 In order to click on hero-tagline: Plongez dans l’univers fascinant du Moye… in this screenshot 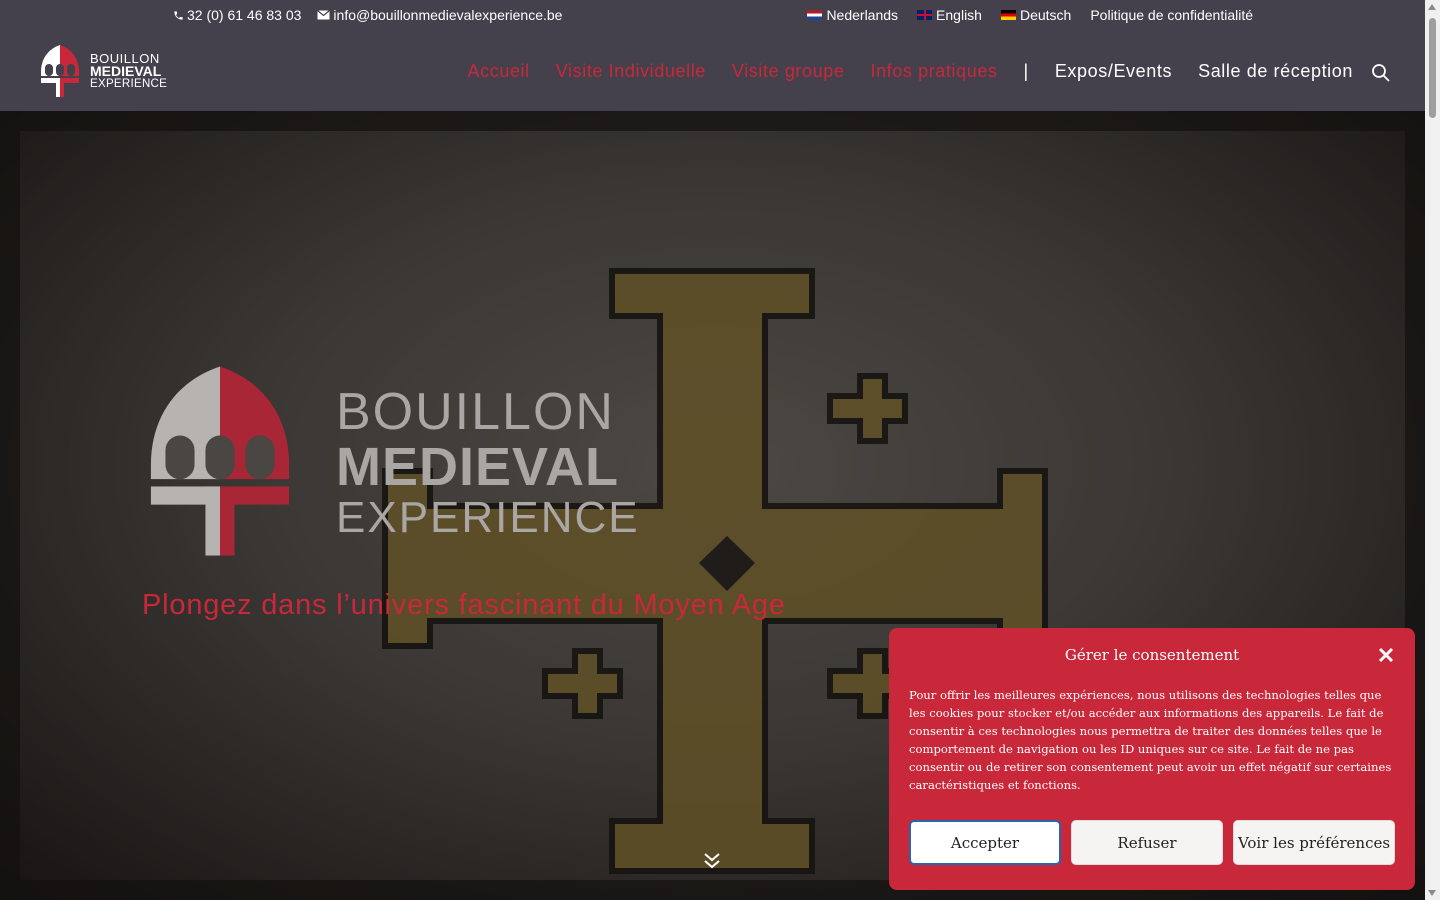, I will do `click(464, 605)`.